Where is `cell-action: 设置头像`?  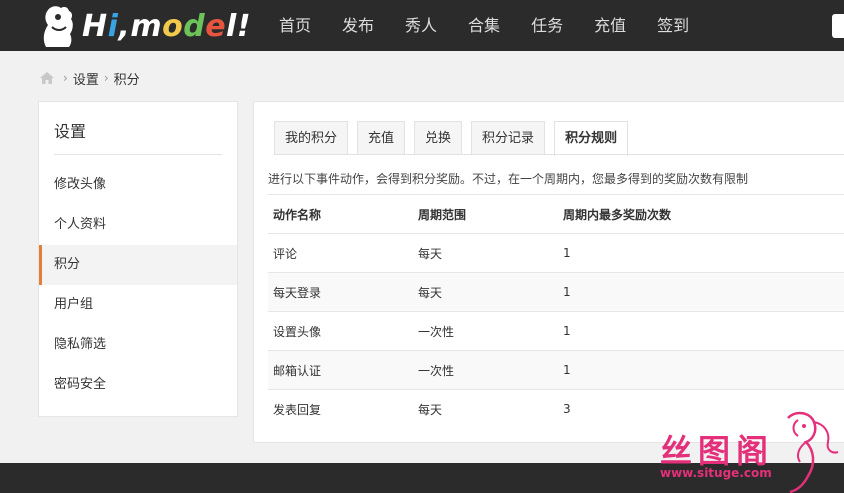 cell-action: 设置头像 is located at coordinates (340, 331).